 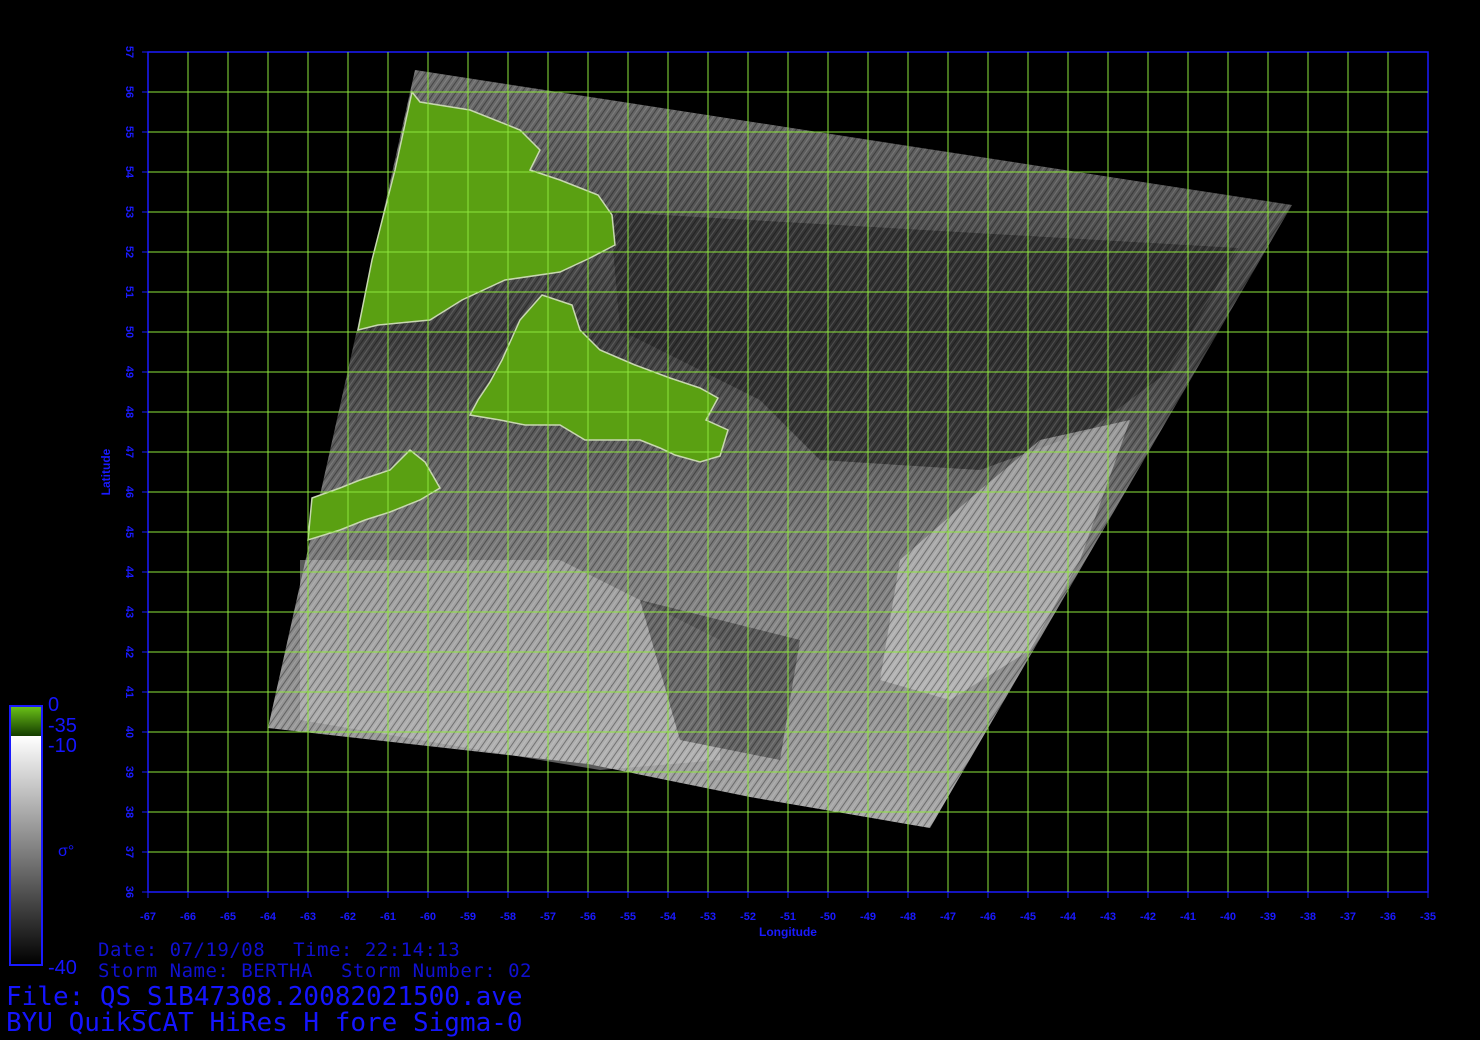 I want to click on x-tick-label: -45, so click(x=1028, y=917).